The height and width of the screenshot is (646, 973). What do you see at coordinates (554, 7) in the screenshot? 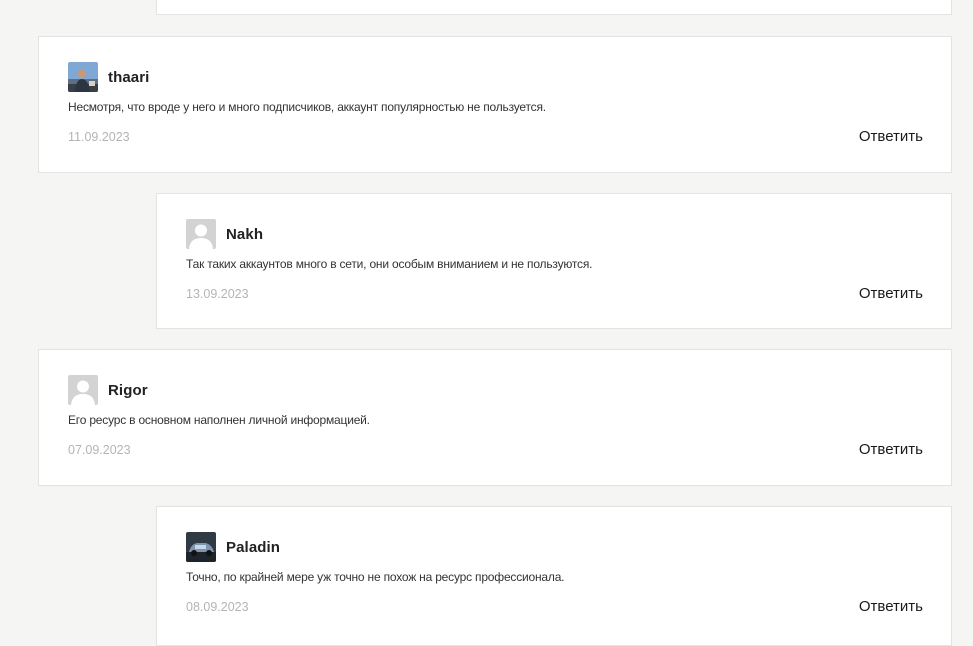
I see `comment-card-partial` at bounding box center [554, 7].